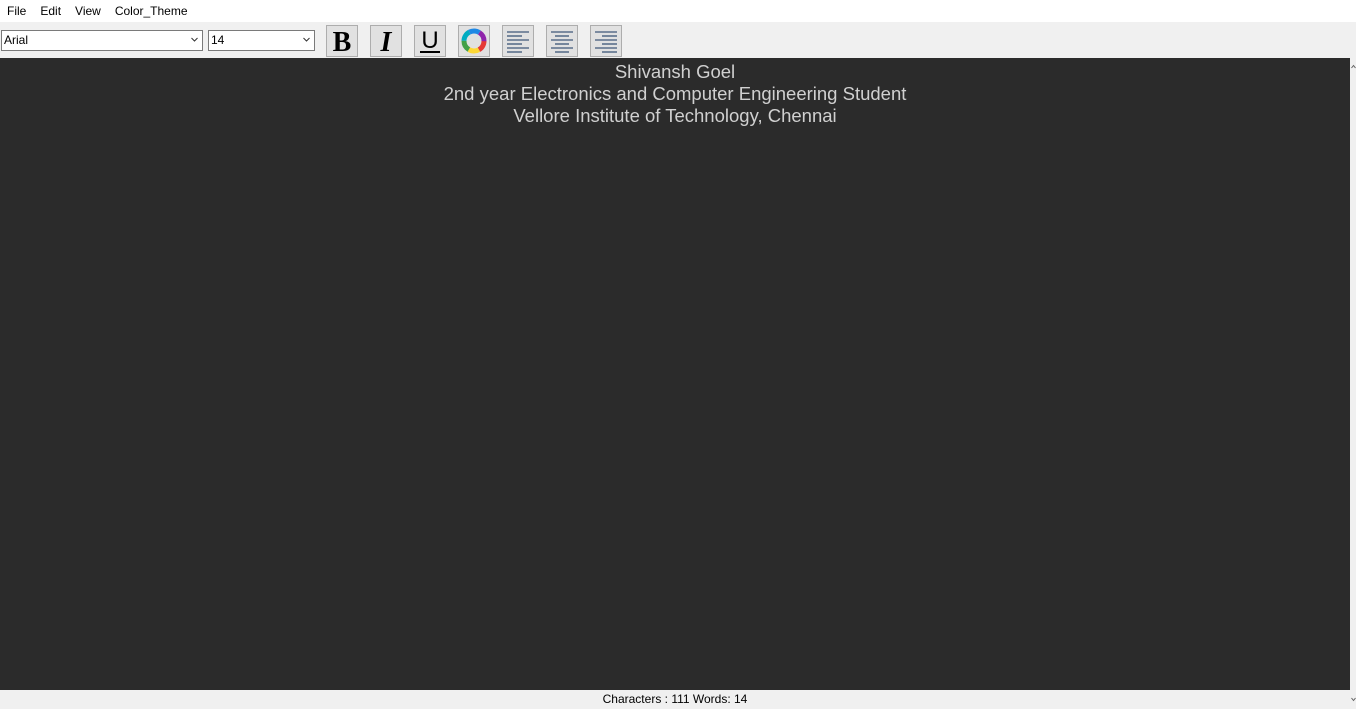 The image size is (1356, 709). I want to click on vertical-scrollbar, so click(1353, 383).